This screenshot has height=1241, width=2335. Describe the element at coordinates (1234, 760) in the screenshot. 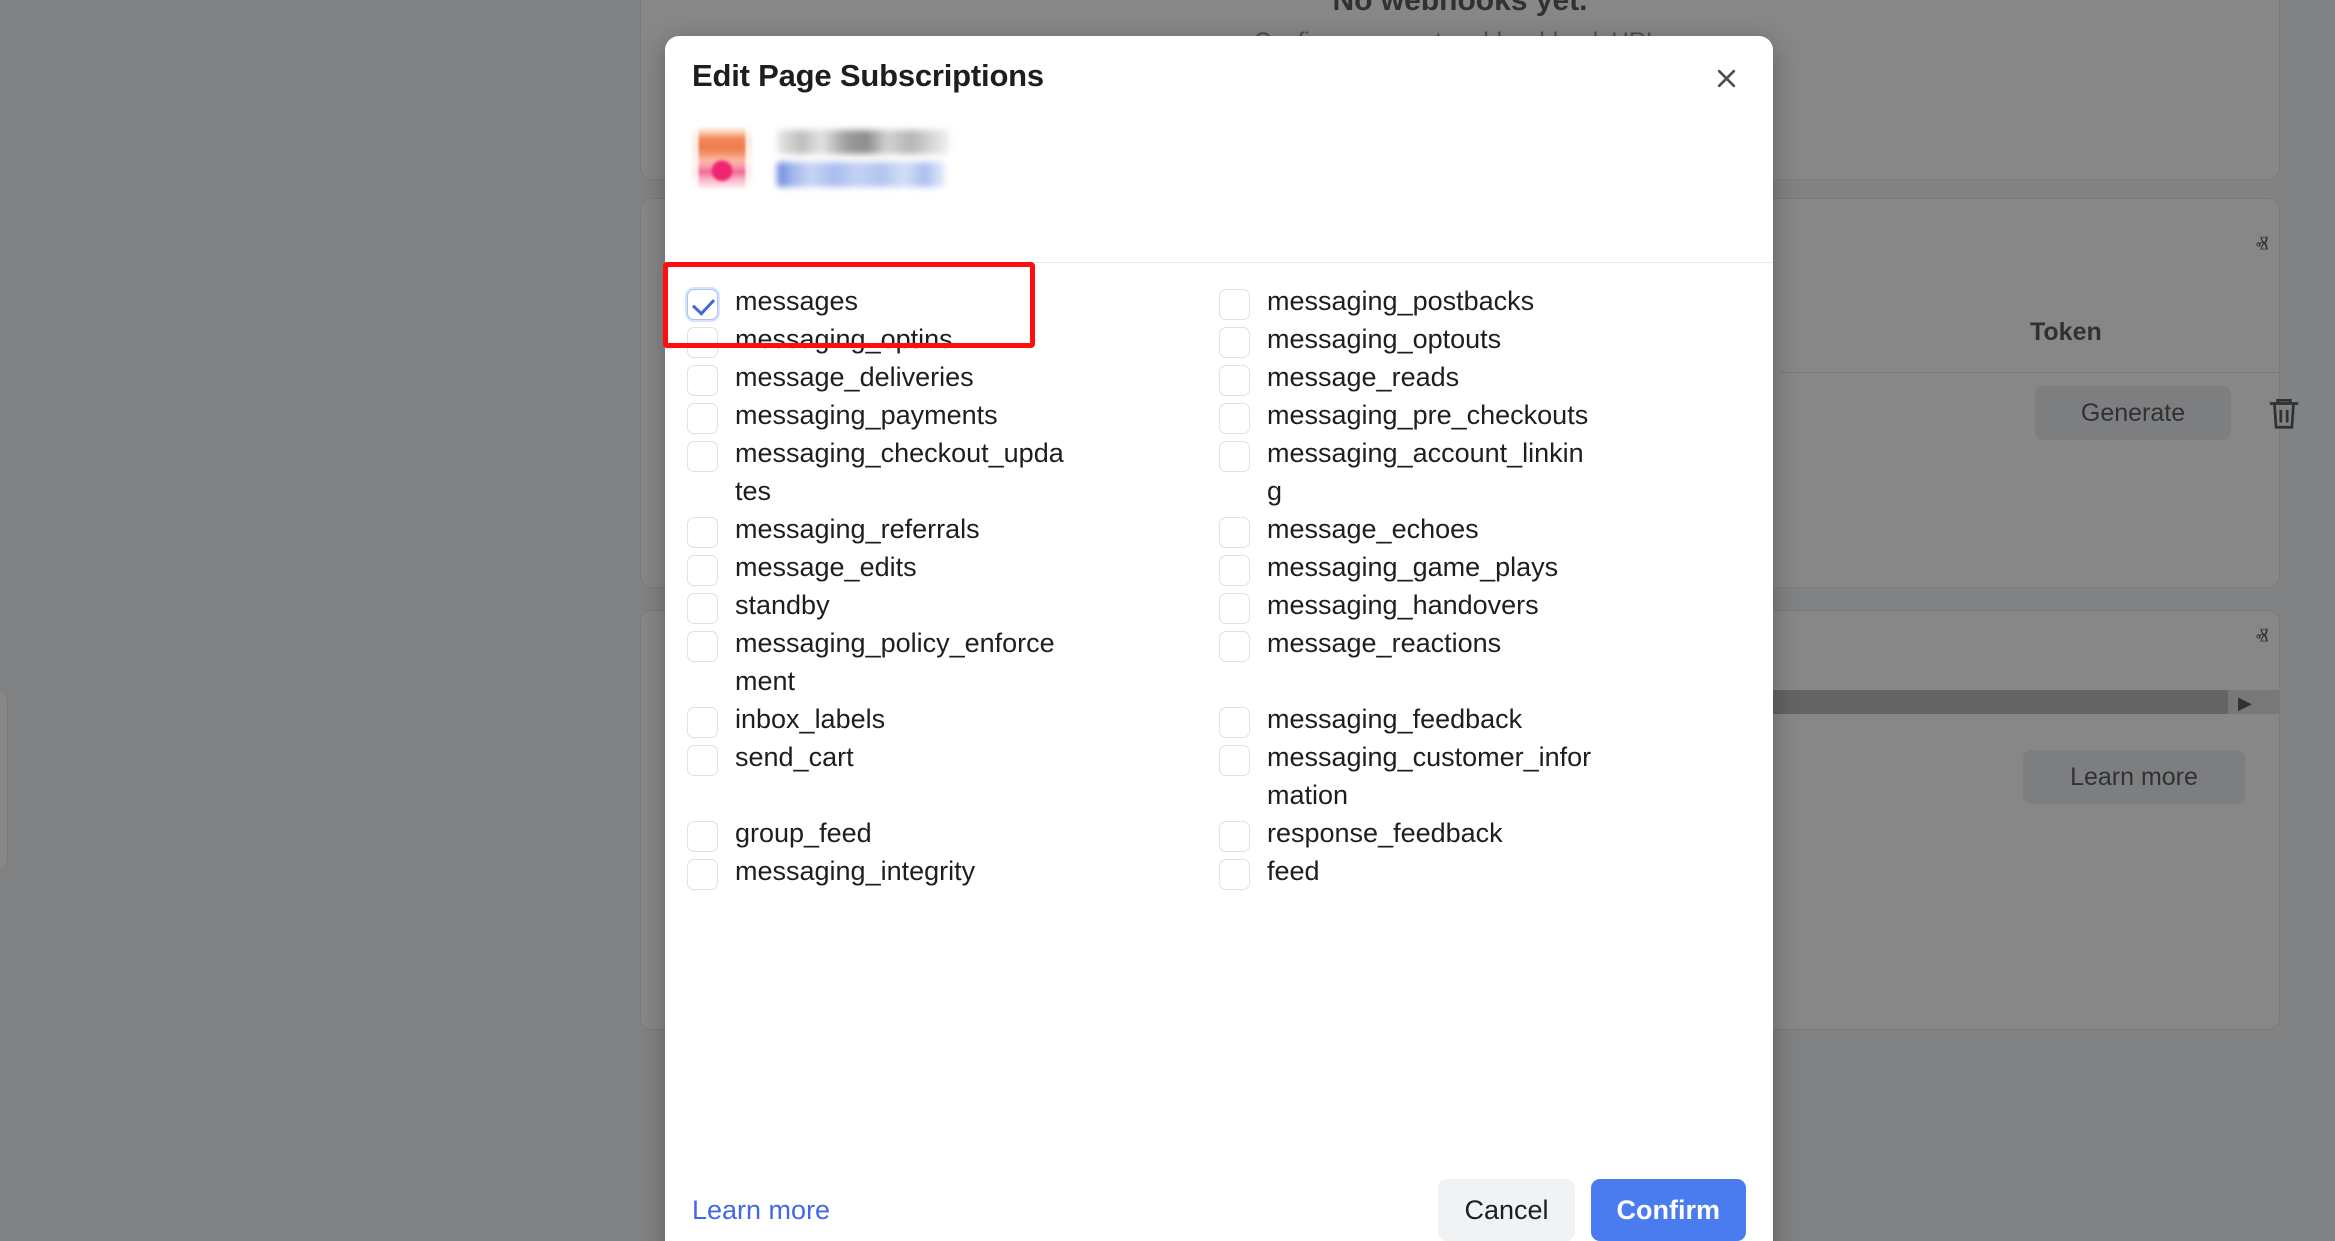

I see `checkbox-messaging_customer_information` at that location.